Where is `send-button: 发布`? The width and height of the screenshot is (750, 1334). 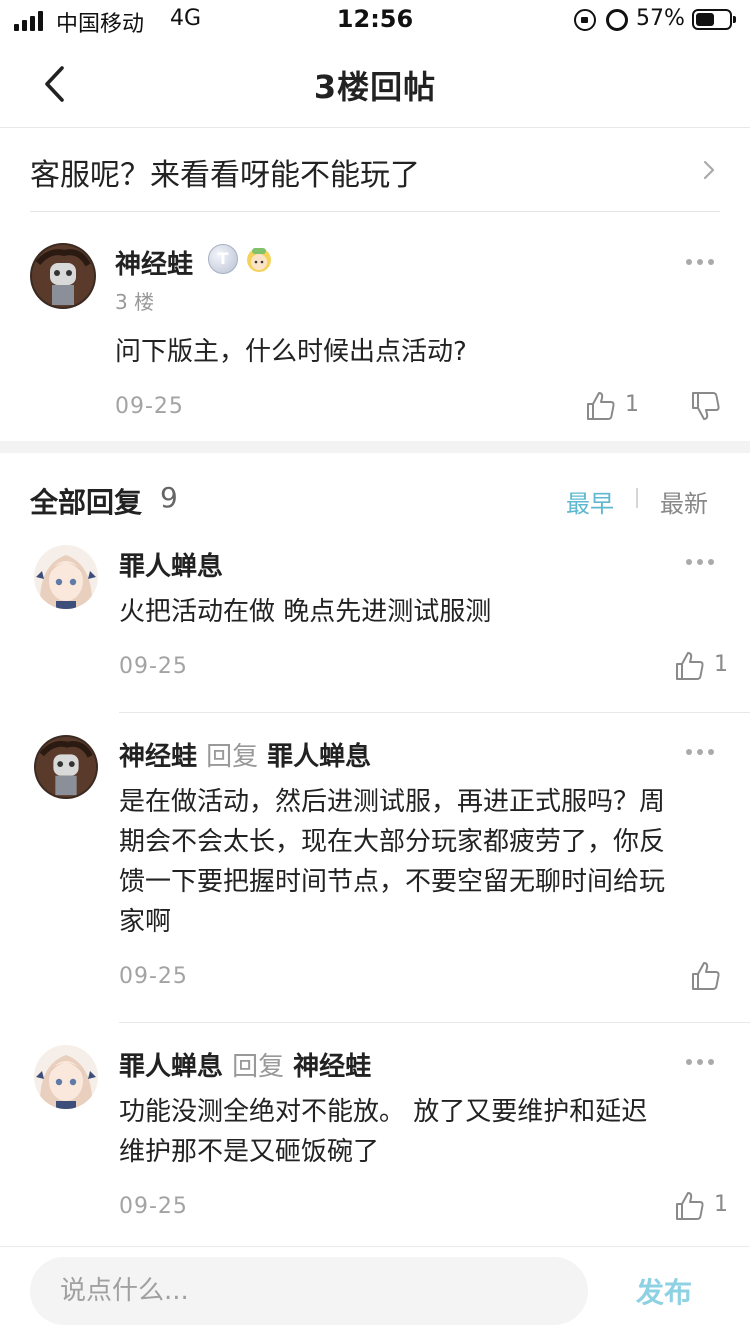 send-button: 发布 is located at coordinates (664, 1291).